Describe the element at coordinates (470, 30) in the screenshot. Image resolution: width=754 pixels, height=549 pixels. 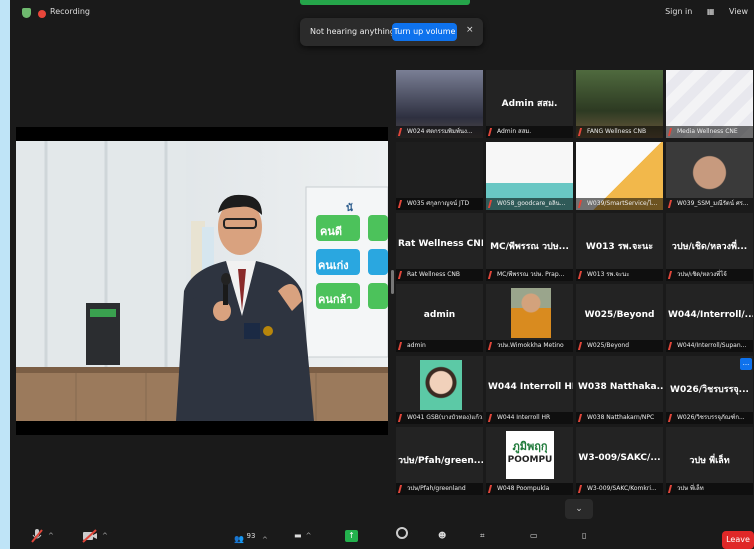
I see `close-icon: ×` at that location.